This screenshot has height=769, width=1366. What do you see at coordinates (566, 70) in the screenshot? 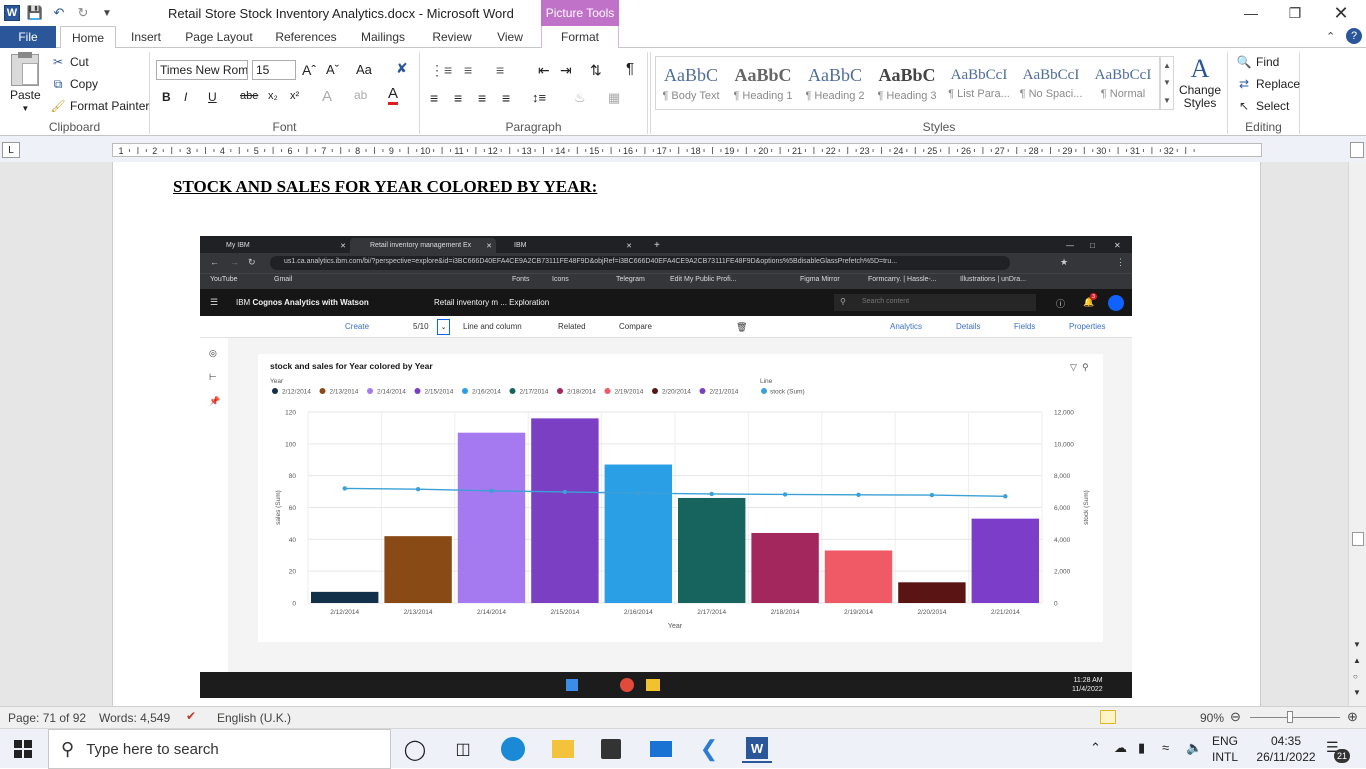
I see `increase-indent-icon: ⇥` at bounding box center [566, 70].